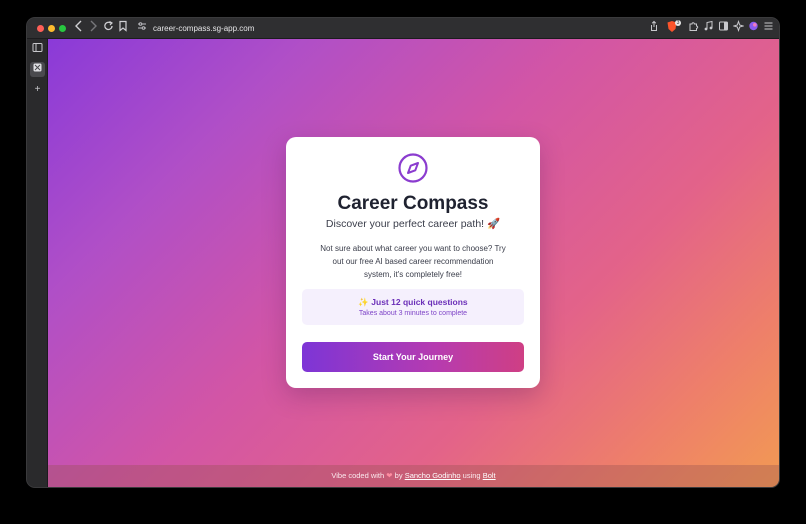  What do you see at coordinates (738, 27) in the screenshot?
I see `leo-ai-icon` at bounding box center [738, 27].